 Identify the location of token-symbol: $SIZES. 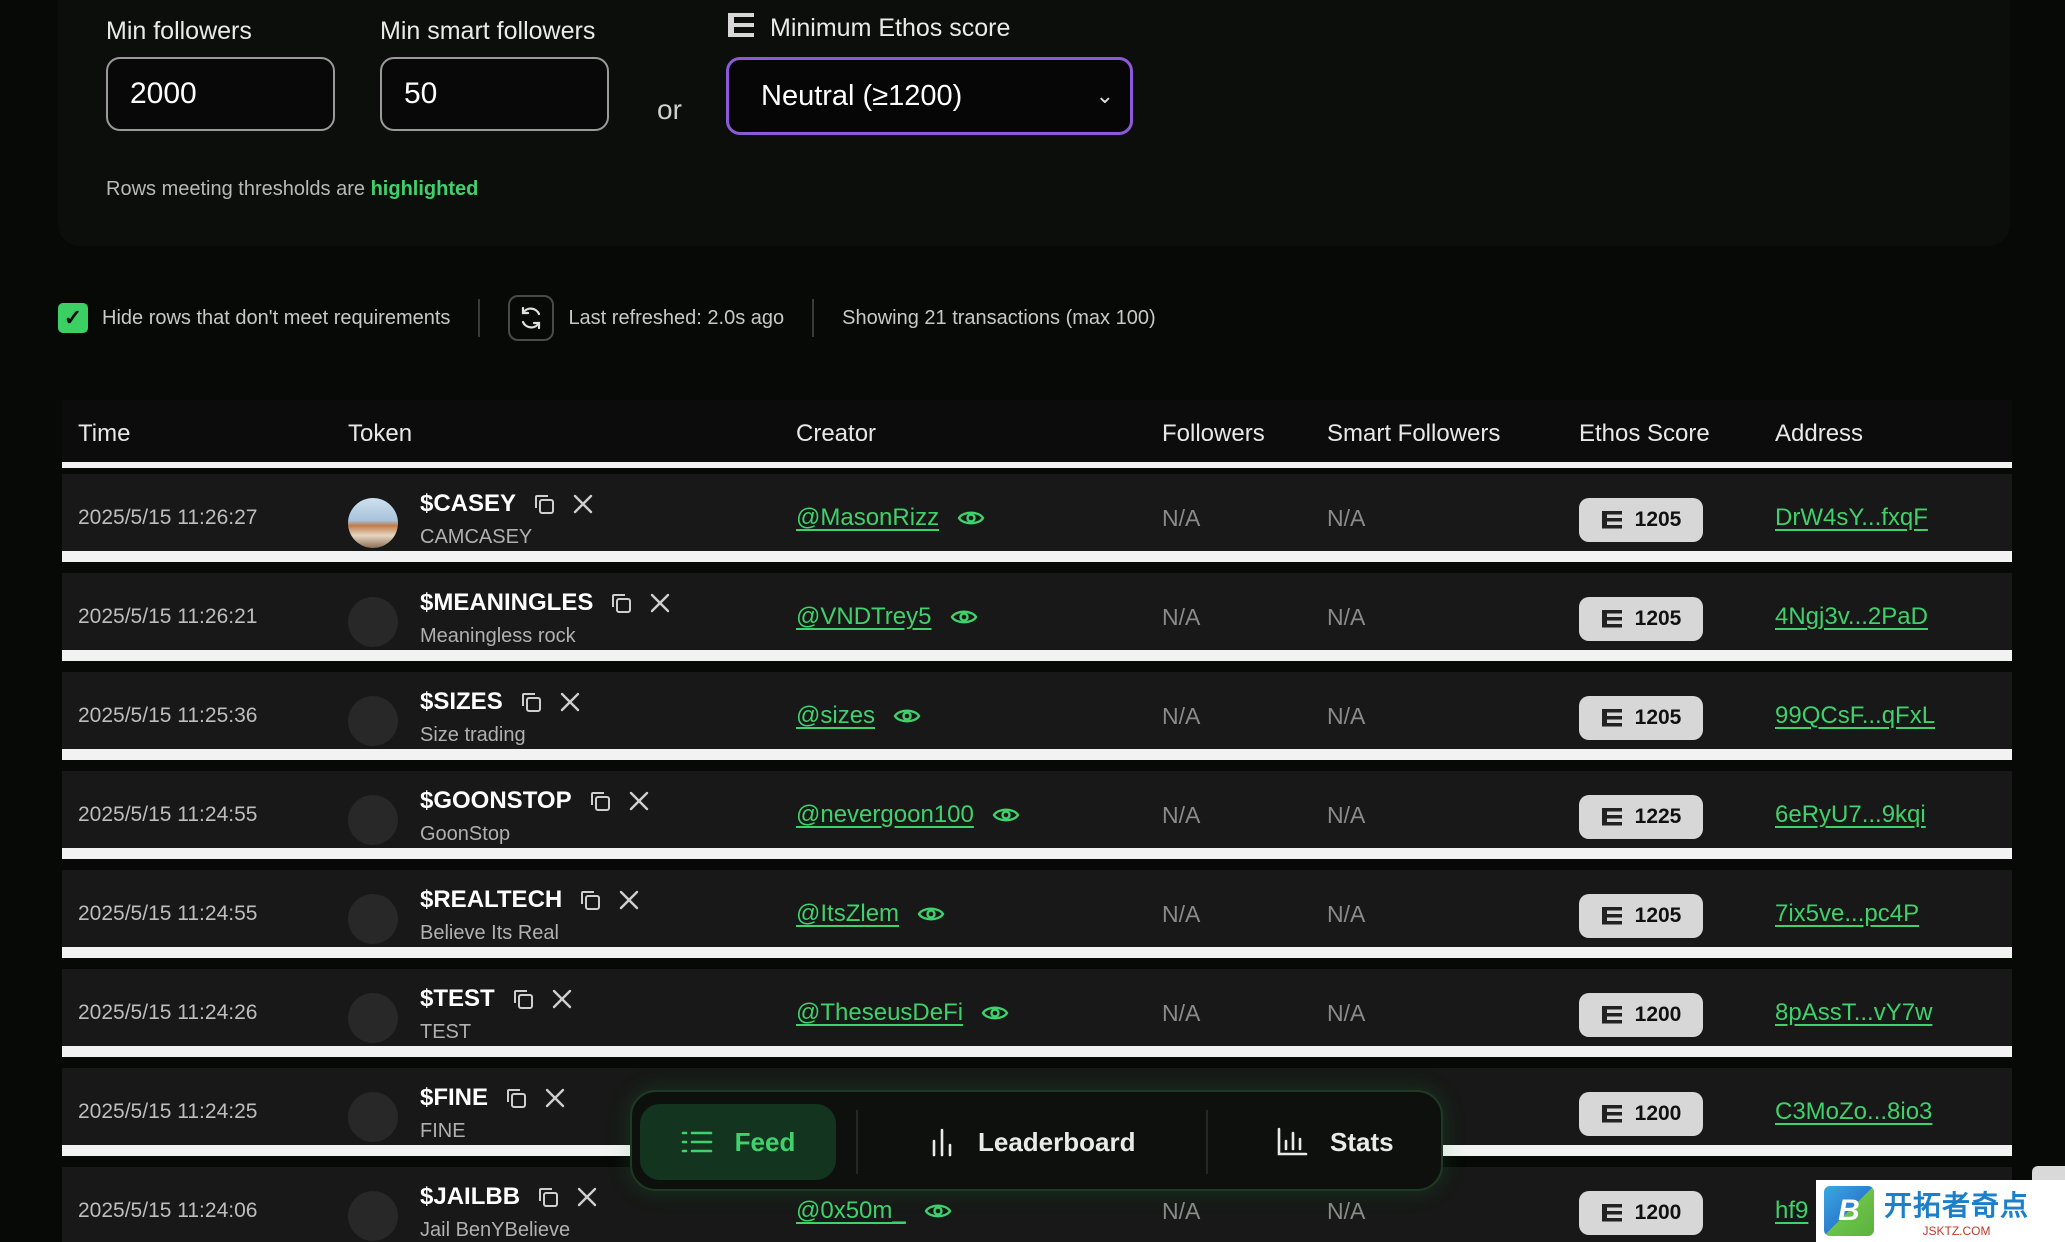
(461, 702).